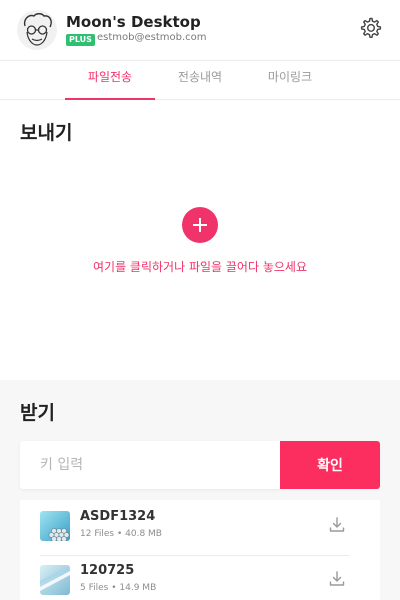  What do you see at coordinates (195, 527) in the screenshot?
I see `list-item: ASDF1324 12 Files • 40.8 MB` at bounding box center [195, 527].